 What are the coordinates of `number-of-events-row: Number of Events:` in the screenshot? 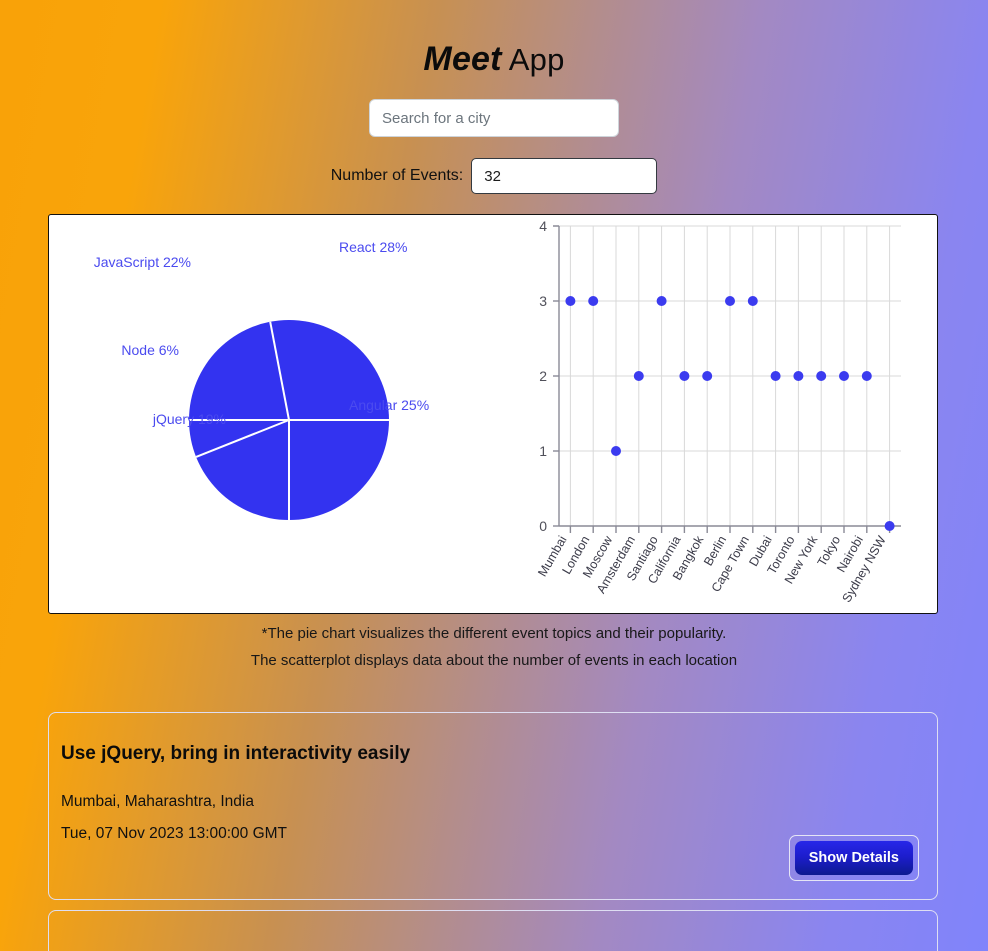 It's located at (494, 176).